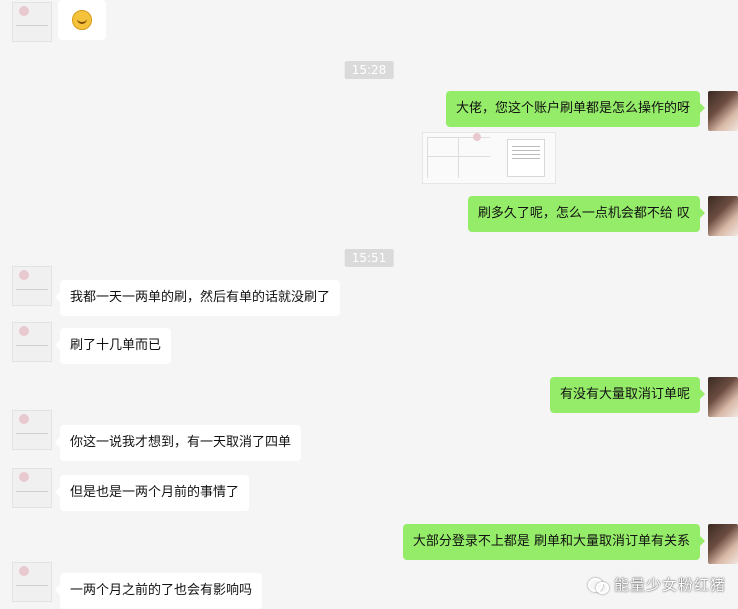 The height and width of the screenshot is (609, 738). I want to click on outgoing-message: 刷多久了呢，怎么一点机会都不给 叹, so click(586, 214).